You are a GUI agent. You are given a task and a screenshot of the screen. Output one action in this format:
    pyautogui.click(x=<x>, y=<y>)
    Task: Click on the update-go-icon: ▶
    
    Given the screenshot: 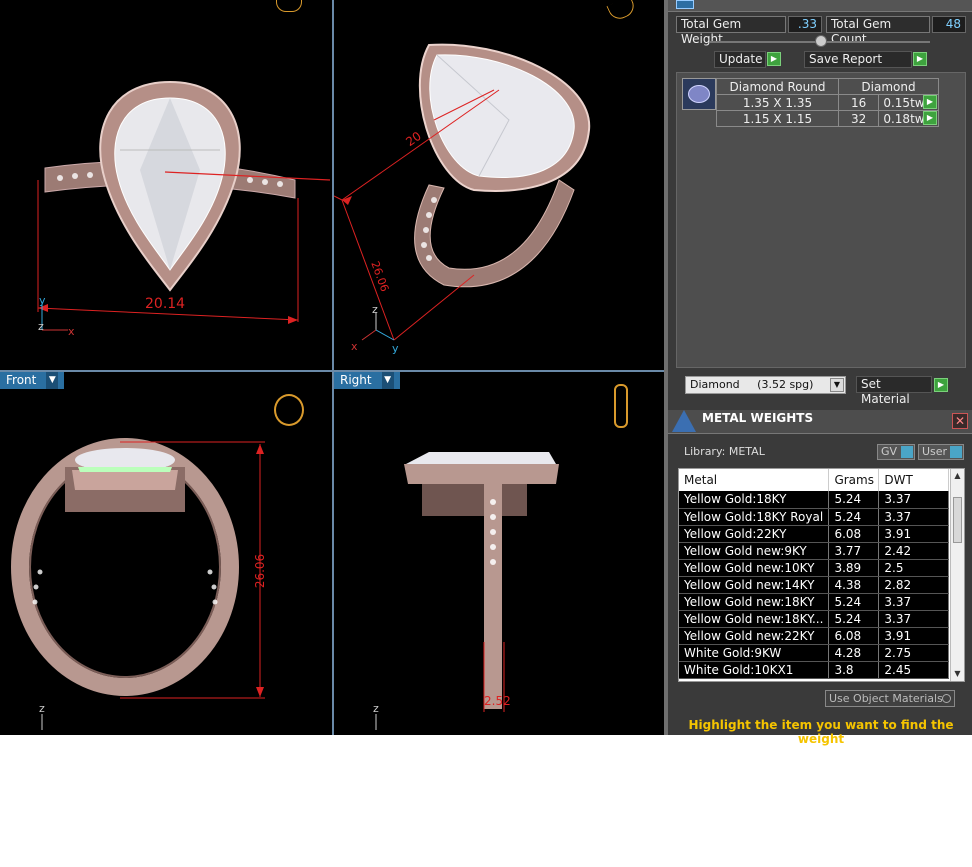 What is the action you would take?
    pyautogui.click(x=774, y=59)
    